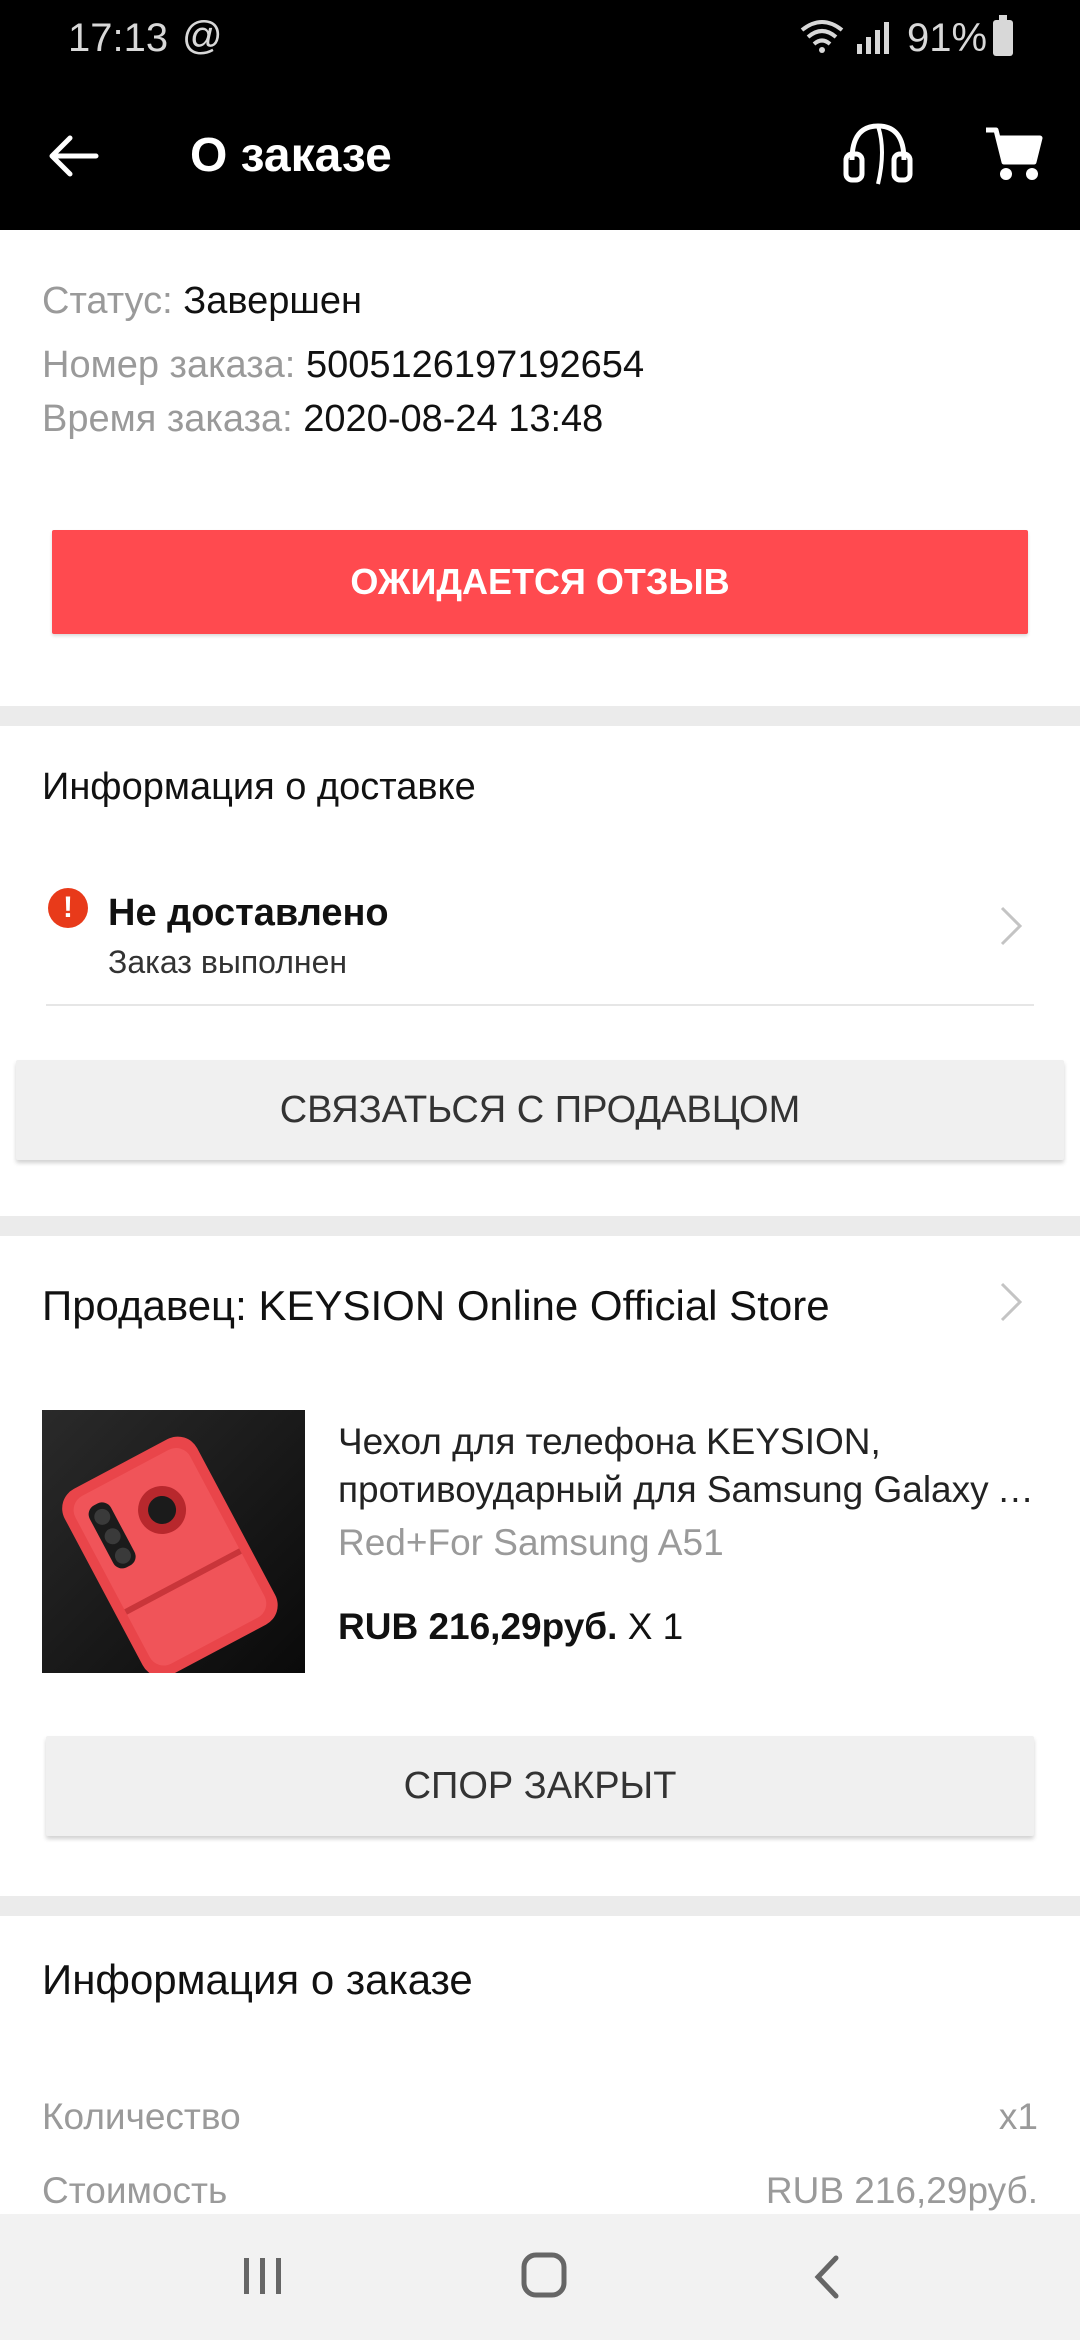 The width and height of the screenshot is (1080, 2340). I want to click on delivery-status-title: Не доставлено, so click(248, 913).